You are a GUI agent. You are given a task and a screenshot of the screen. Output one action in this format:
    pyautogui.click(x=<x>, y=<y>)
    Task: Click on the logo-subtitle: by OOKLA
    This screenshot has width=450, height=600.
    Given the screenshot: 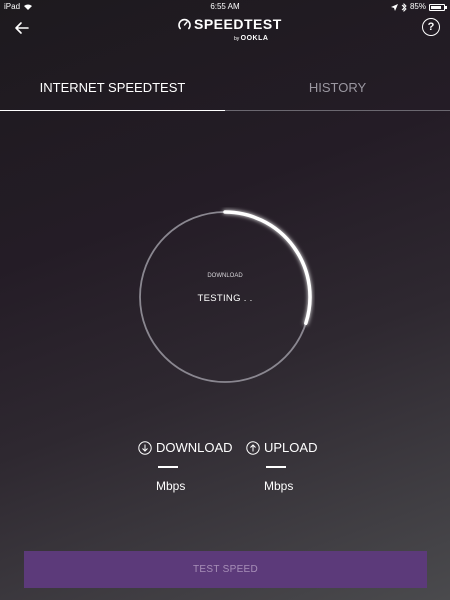 What is the action you would take?
    pyautogui.click(x=251, y=38)
    